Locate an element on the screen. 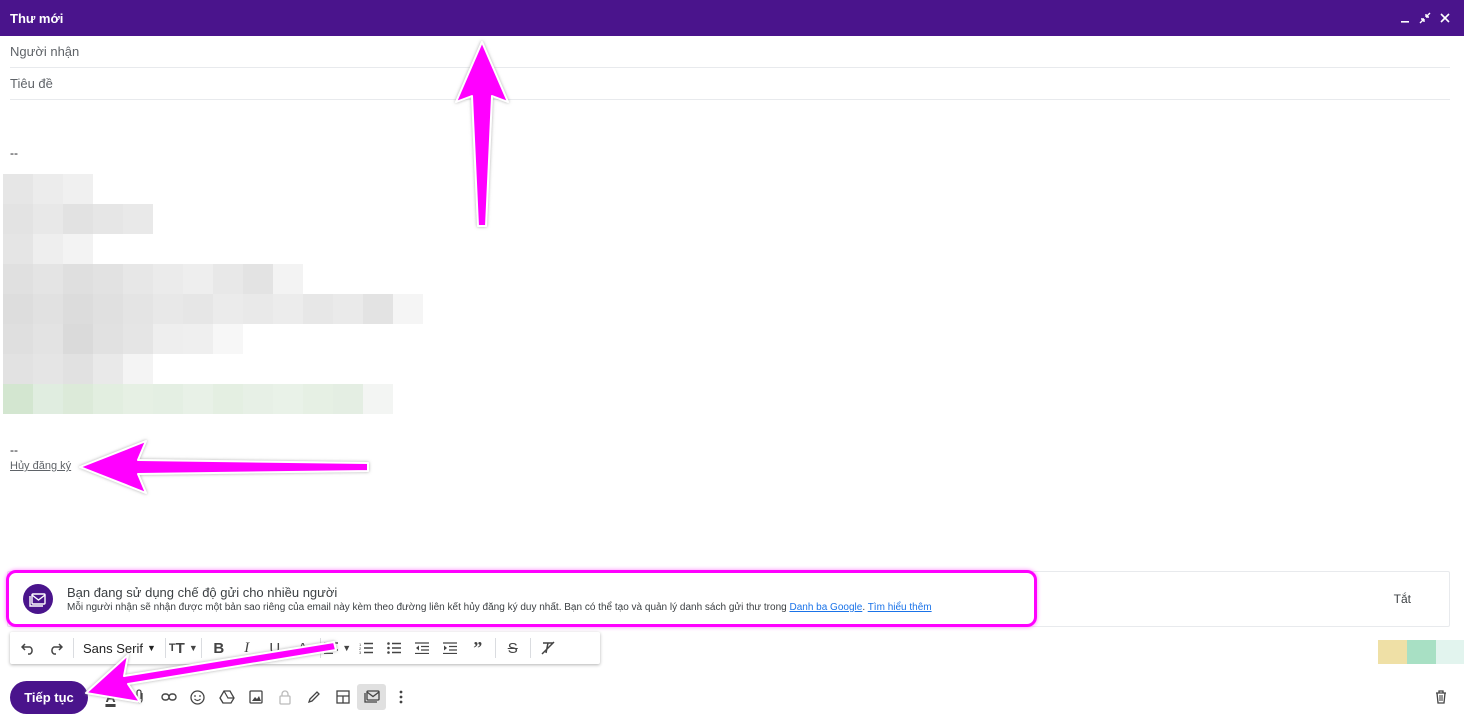 This screenshot has height=724, width=1464. font-family-select: Sans Serif ▼ is located at coordinates (119, 648).